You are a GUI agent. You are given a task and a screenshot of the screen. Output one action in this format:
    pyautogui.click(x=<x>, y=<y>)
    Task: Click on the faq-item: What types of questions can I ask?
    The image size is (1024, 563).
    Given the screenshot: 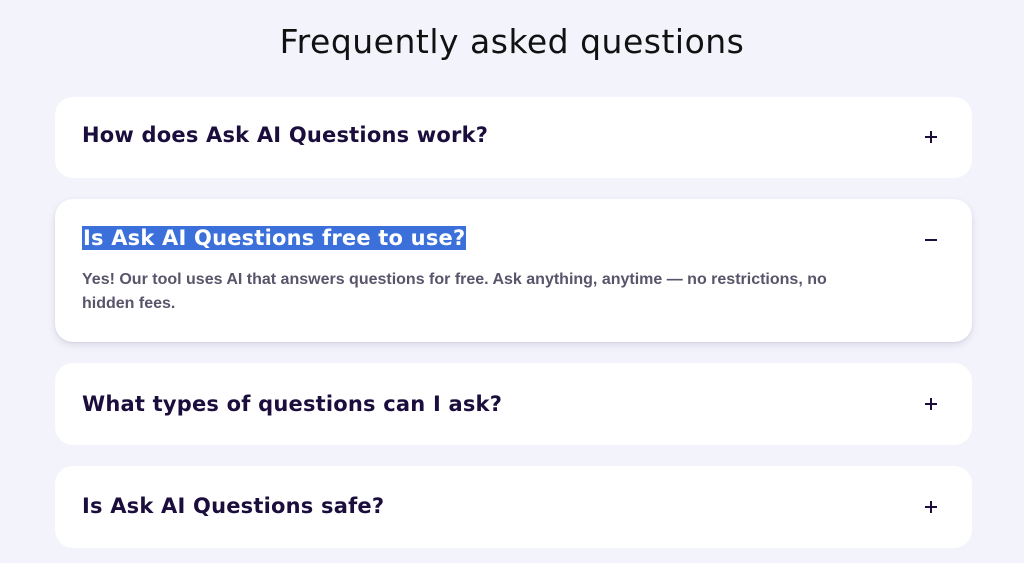 What is the action you would take?
    pyautogui.click(x=513, y=404)
    